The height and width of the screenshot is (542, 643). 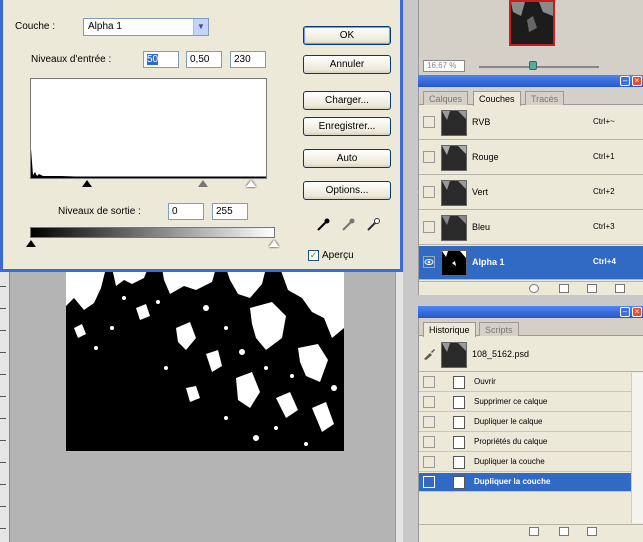 What do you see at coordinates (203, 183) in the screenshot?
I see `input-gamma-slider` at bounding box center [203, 183].